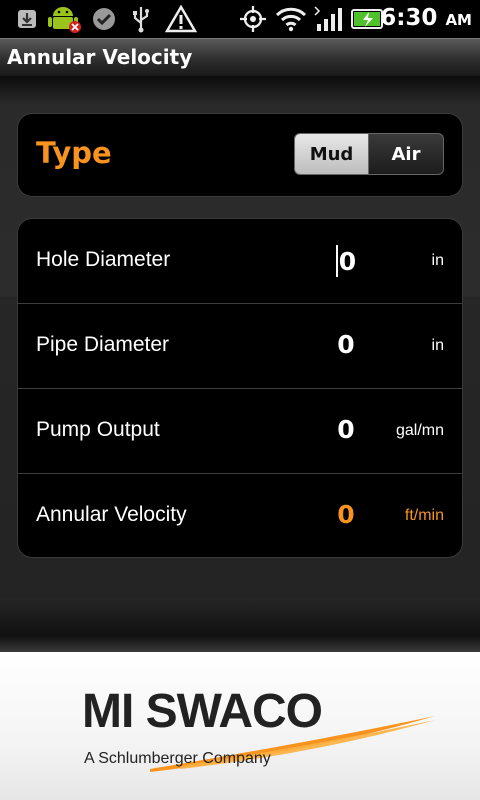 The width and height of the screenshot is (480, 800). What do you see at coordinates (111, 514) in the screenshot?
I see `annular-velocity-label: Annular Velocity` at bounding box center [111, 514].